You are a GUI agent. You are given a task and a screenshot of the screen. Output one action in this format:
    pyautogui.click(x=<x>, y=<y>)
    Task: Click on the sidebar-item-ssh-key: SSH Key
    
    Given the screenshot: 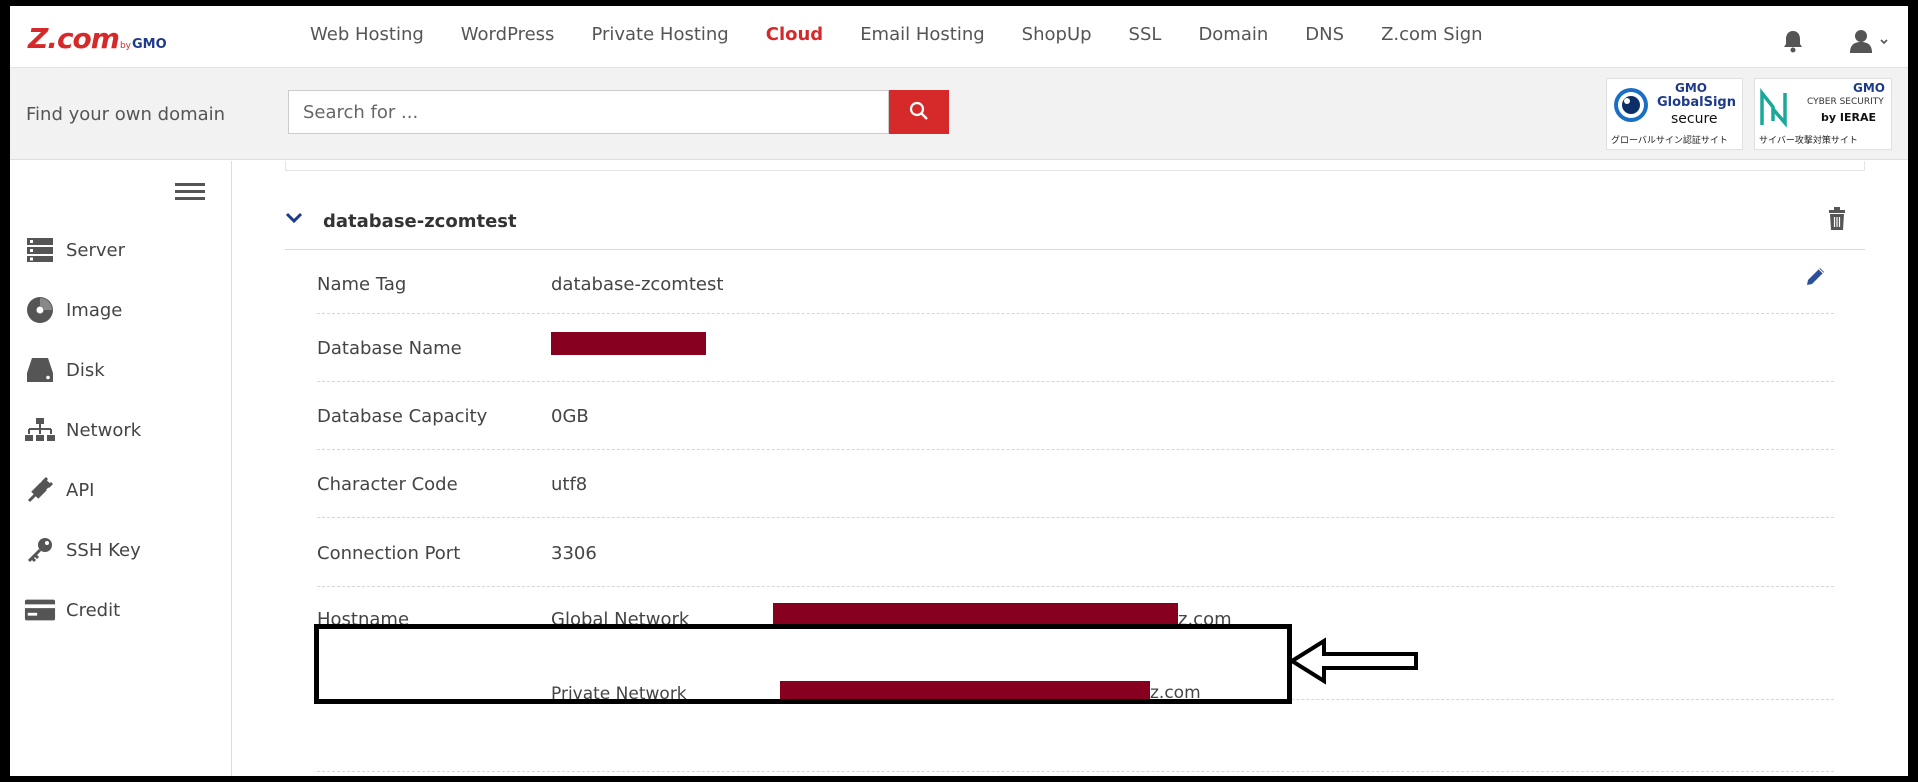 What is the action you would take?
    pyautogui.click(x=82, y=550)
    